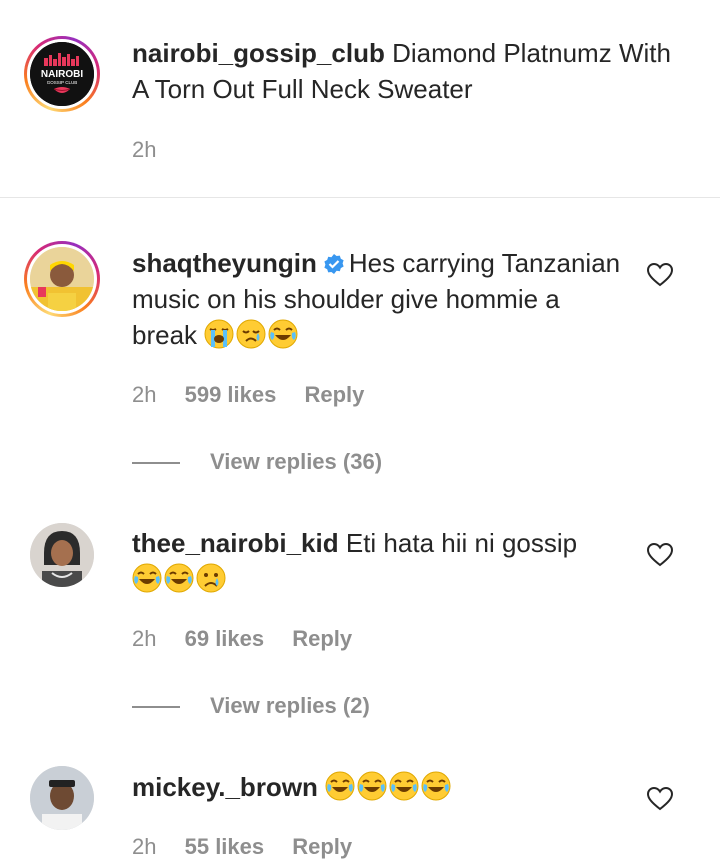 This screenshot has width=720, height=862. Describe the element at coordinates (290, 705) in the screenshot. I see `view-replies-label: View replies (2)` at that location.